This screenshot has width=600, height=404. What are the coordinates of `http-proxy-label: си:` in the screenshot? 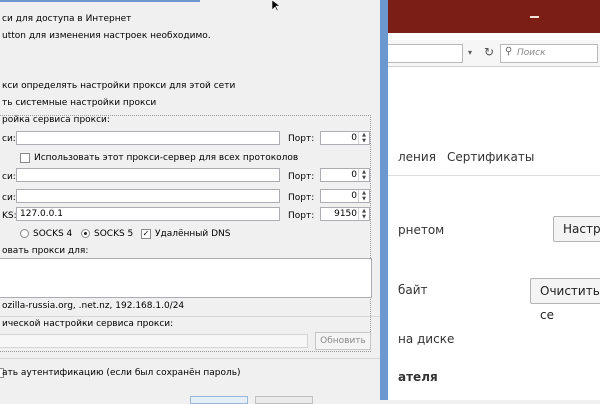 It's located at (9, 139).